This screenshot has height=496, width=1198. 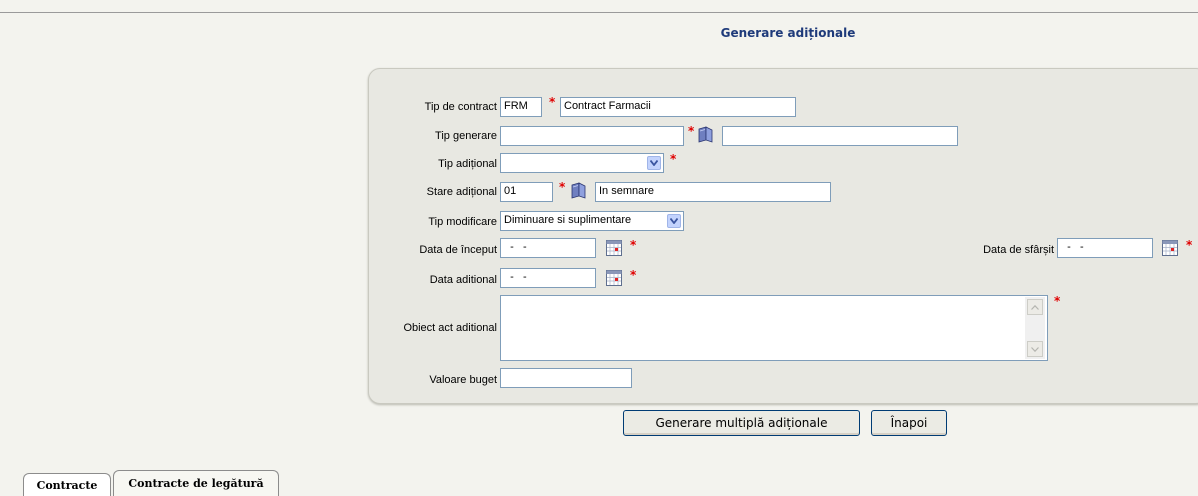 What do you see at coordinates (599, 12) in the screenshot?
I see `top-divider` at bounding box center [599, 12].